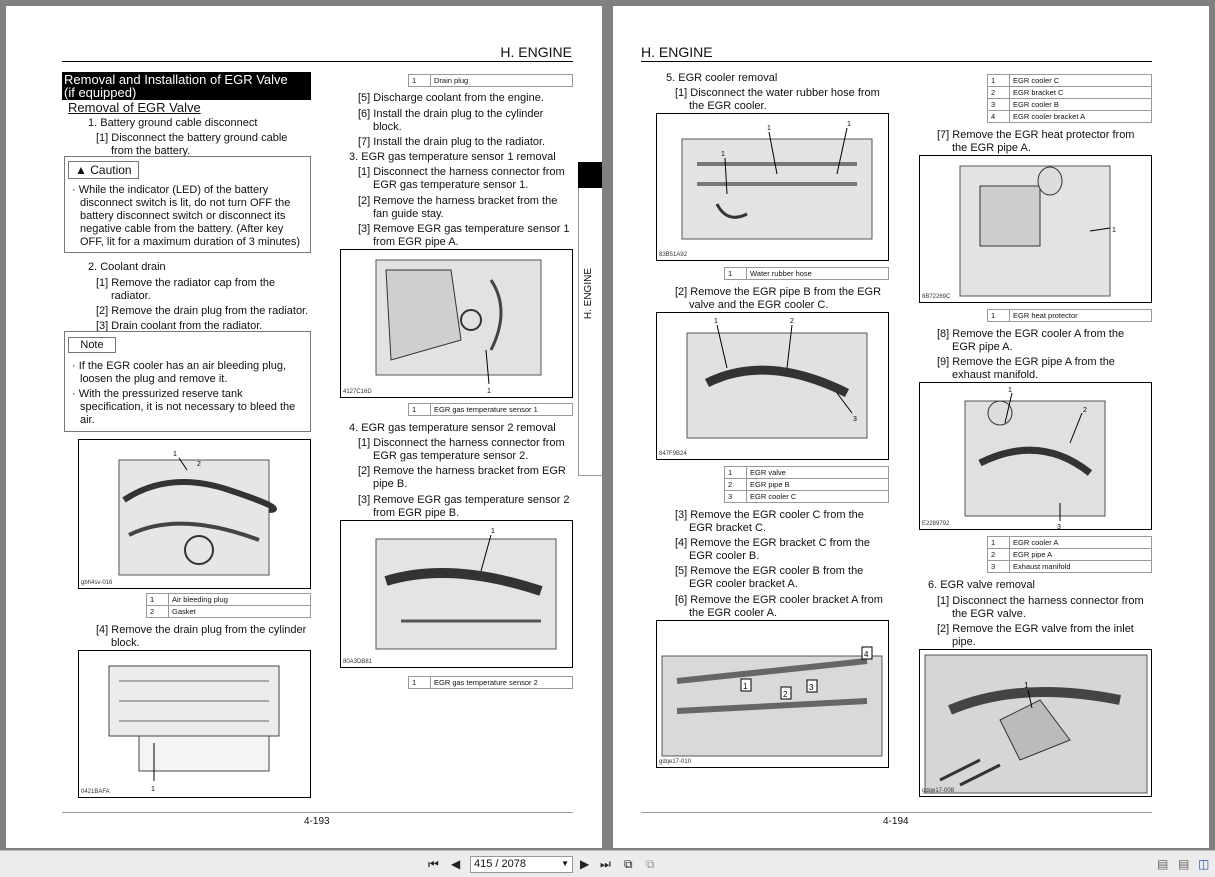 The width and height of the screenshot is (1215, 877). Describe the element at coordinates (1183, 864) in the screenshot. I see `continuous-icon: ▤` at that location.